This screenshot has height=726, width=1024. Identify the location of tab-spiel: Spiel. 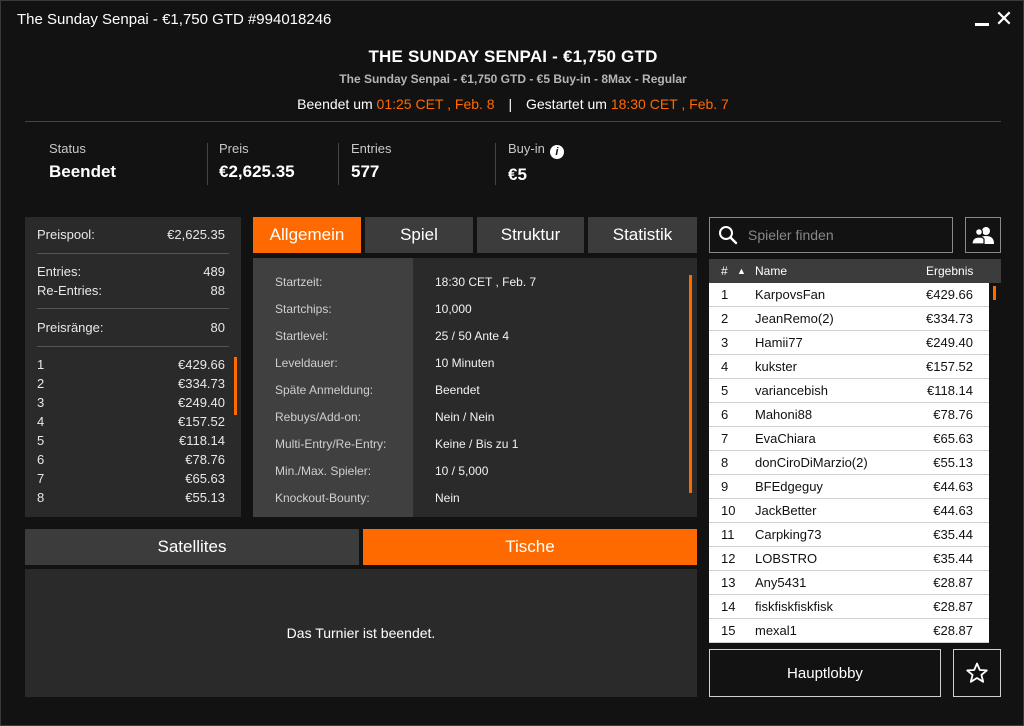
(419, 235).